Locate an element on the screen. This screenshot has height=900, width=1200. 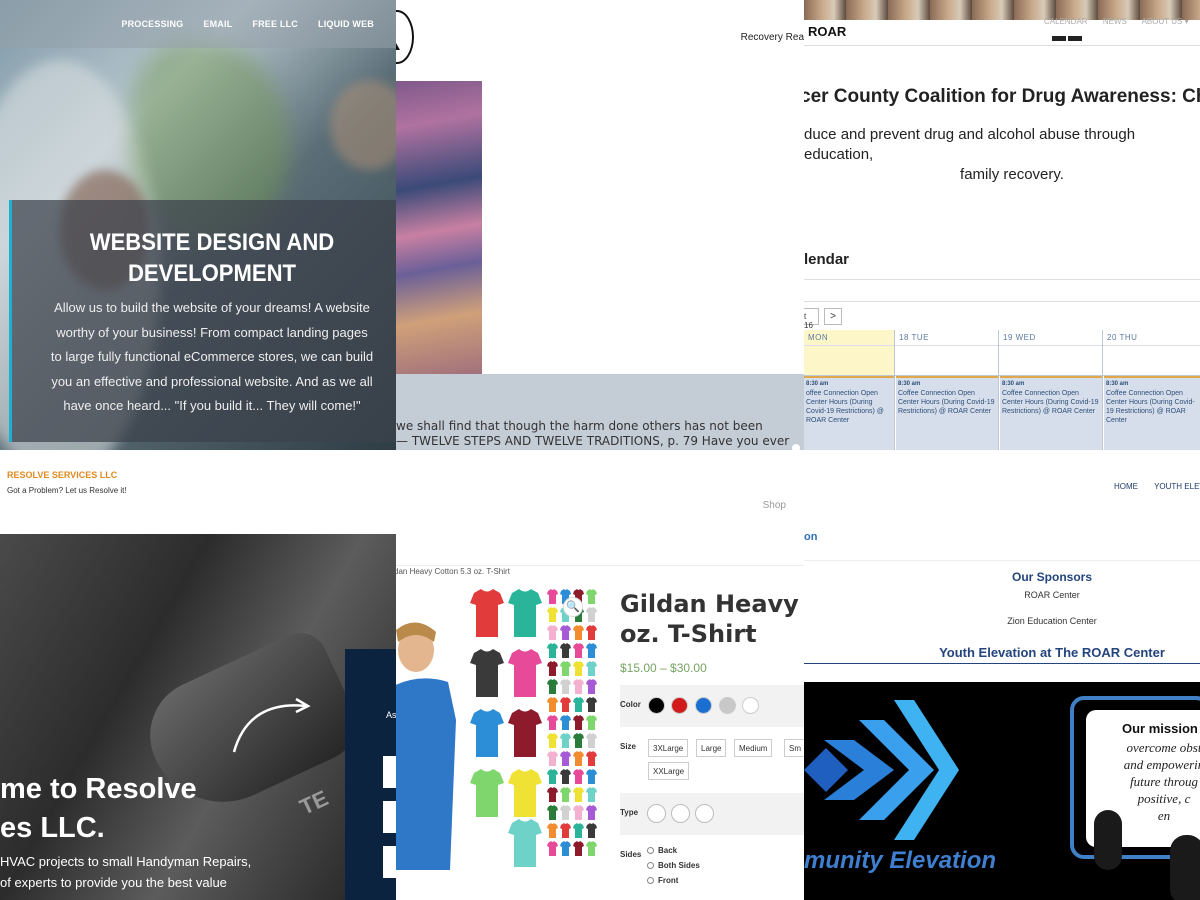
color-swatch-black is located at coordinates (656, 705).